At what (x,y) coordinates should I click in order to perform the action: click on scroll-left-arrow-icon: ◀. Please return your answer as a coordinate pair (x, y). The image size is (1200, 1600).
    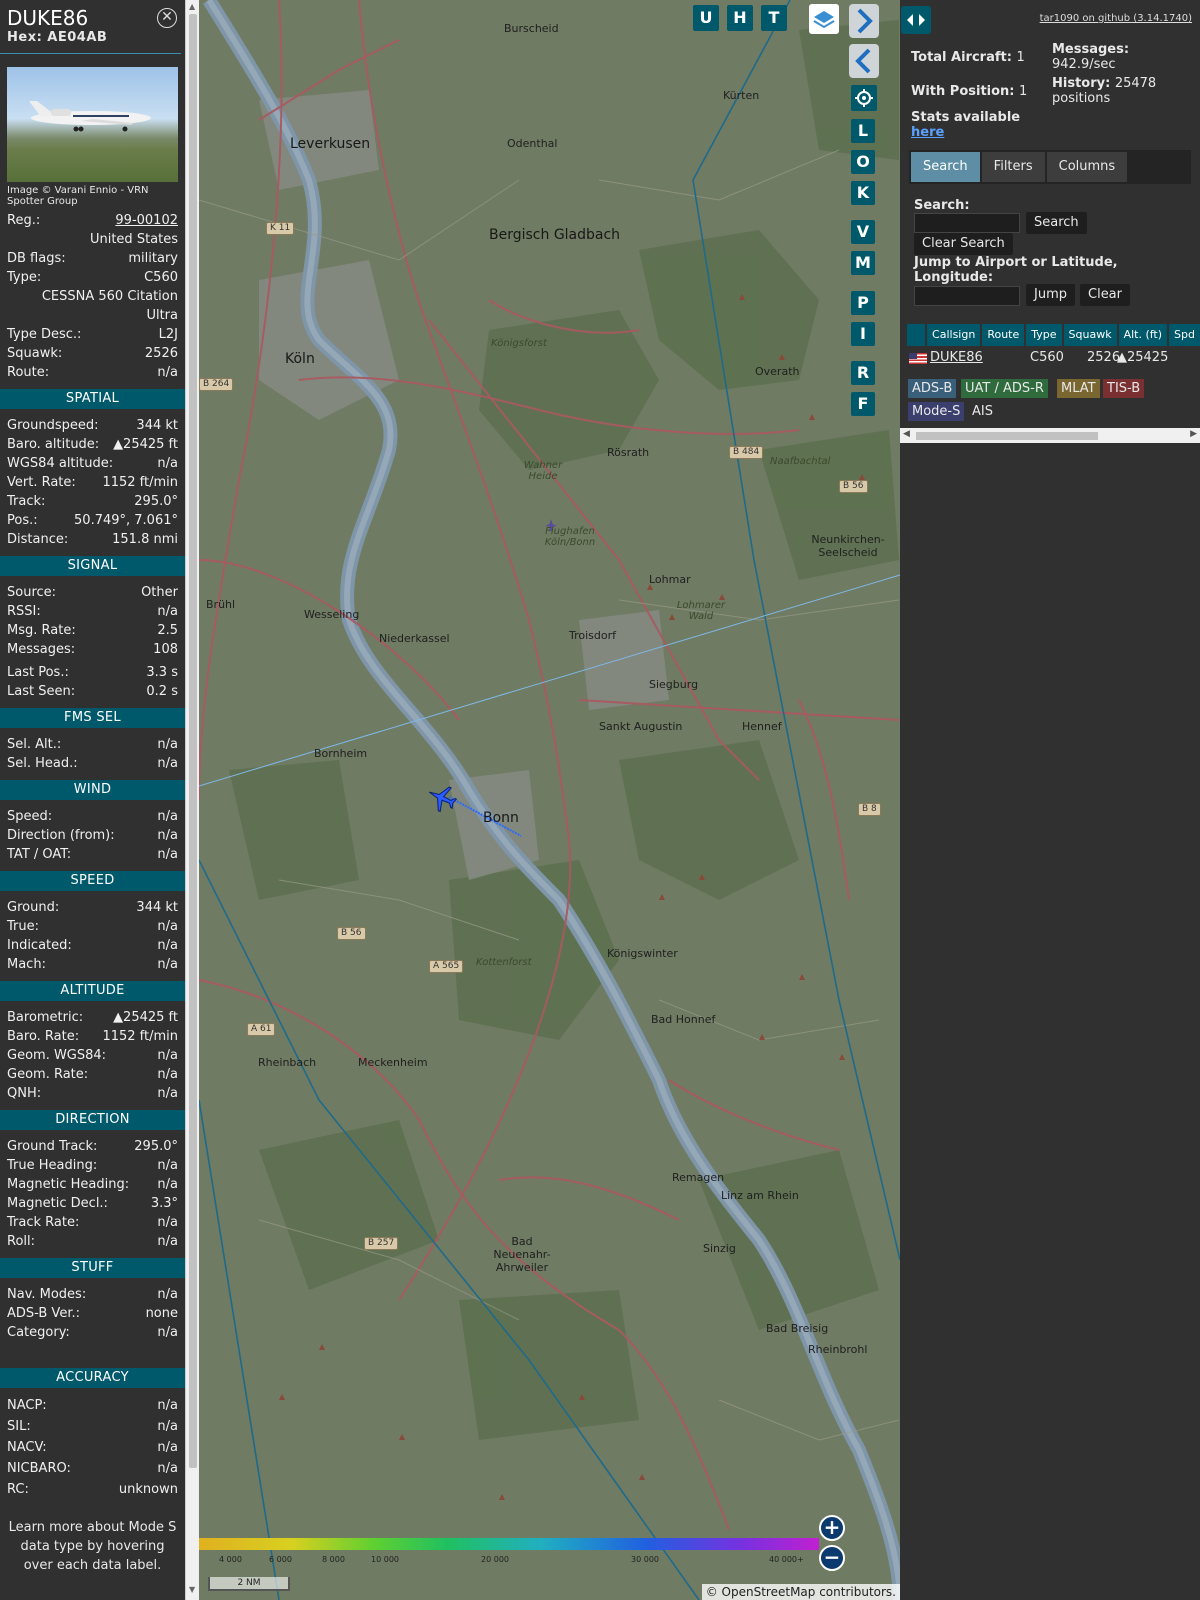
    Looking at the image, I should click on (906, 434).